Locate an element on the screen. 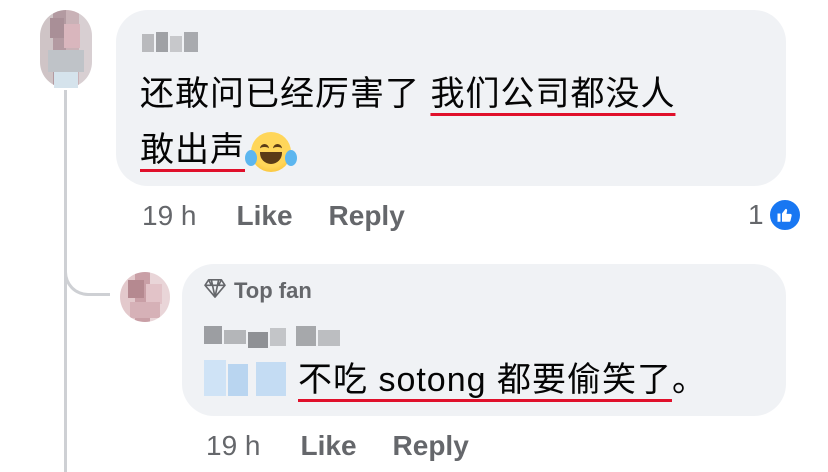 The width and height of the screenshot is (828, 472). reply-like-button: Like is located at coordinates (329, 445).